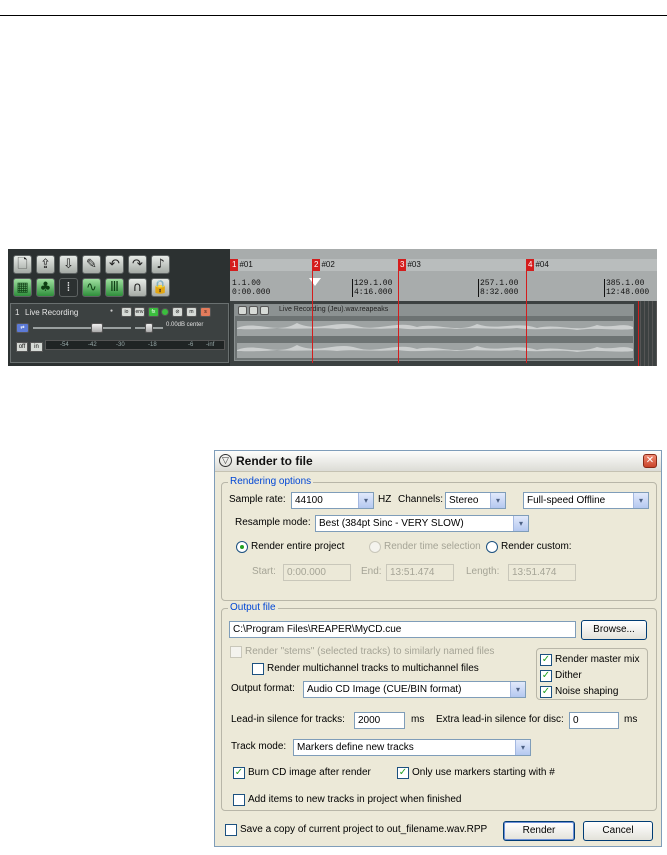 This screenshot has height=855, width=667. I want to click on open-project-icon: ⇪, so click(45, 264).